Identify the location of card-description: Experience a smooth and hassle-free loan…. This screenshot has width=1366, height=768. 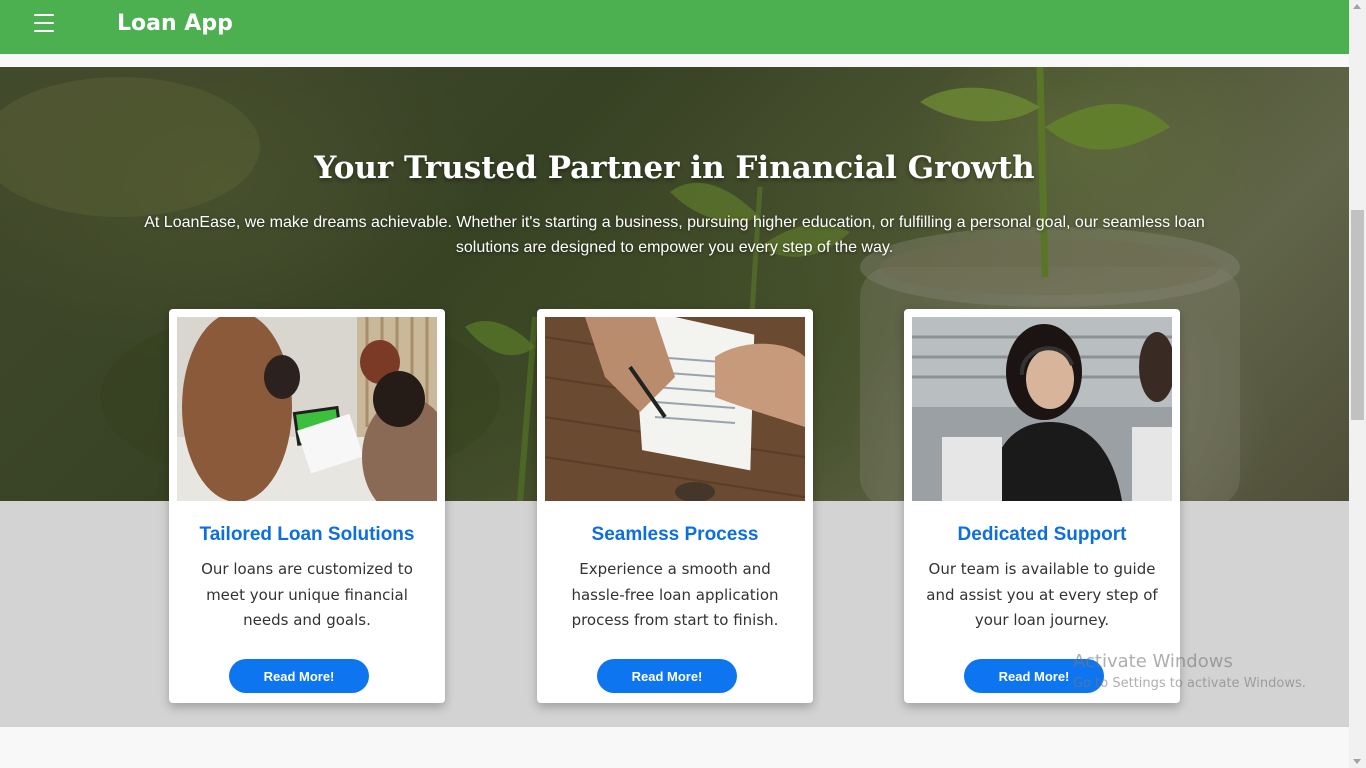
(675, 594).